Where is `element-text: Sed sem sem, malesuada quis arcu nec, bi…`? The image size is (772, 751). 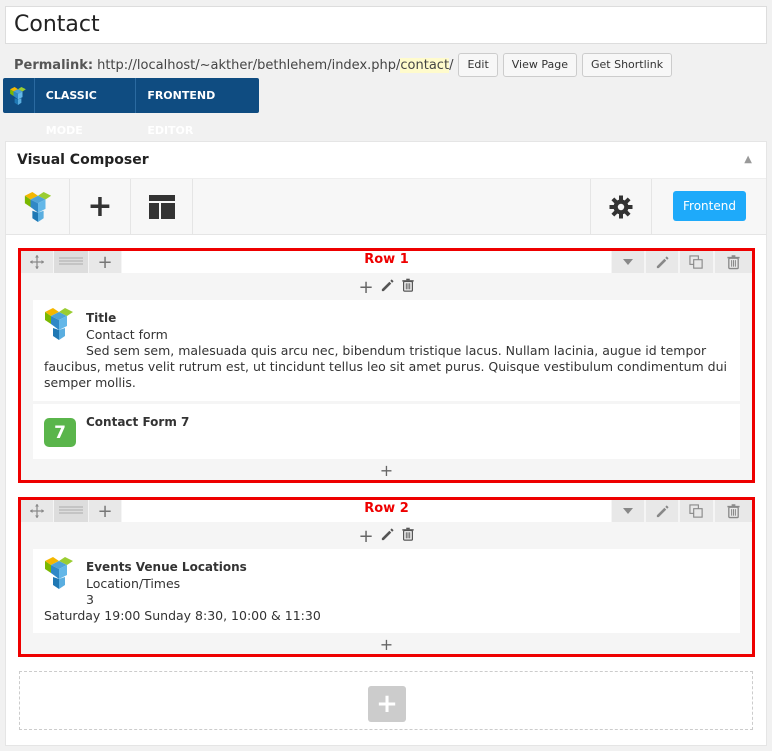 element-text: Sed sem sem, malesuada quis arcu nec, bi… is located at coordinates (386, 366).